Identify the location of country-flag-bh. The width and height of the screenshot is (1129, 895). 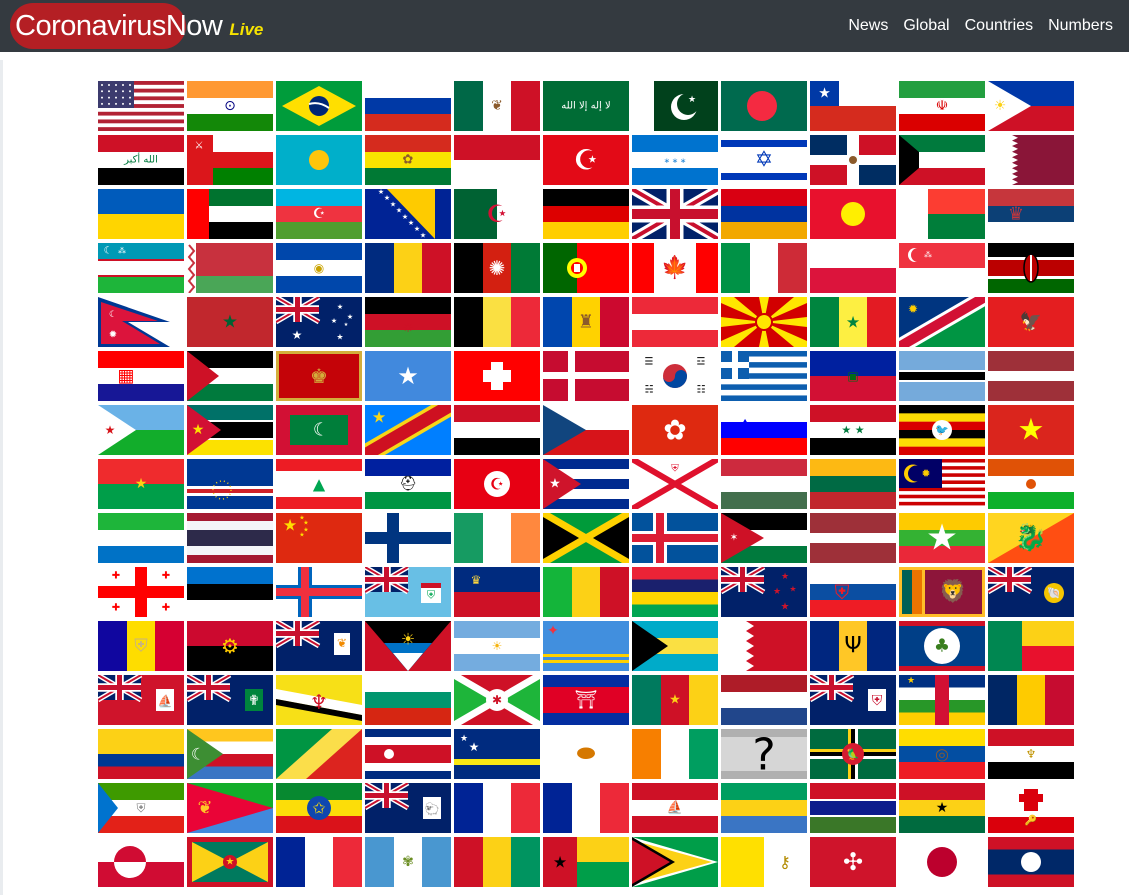
(764, 646).